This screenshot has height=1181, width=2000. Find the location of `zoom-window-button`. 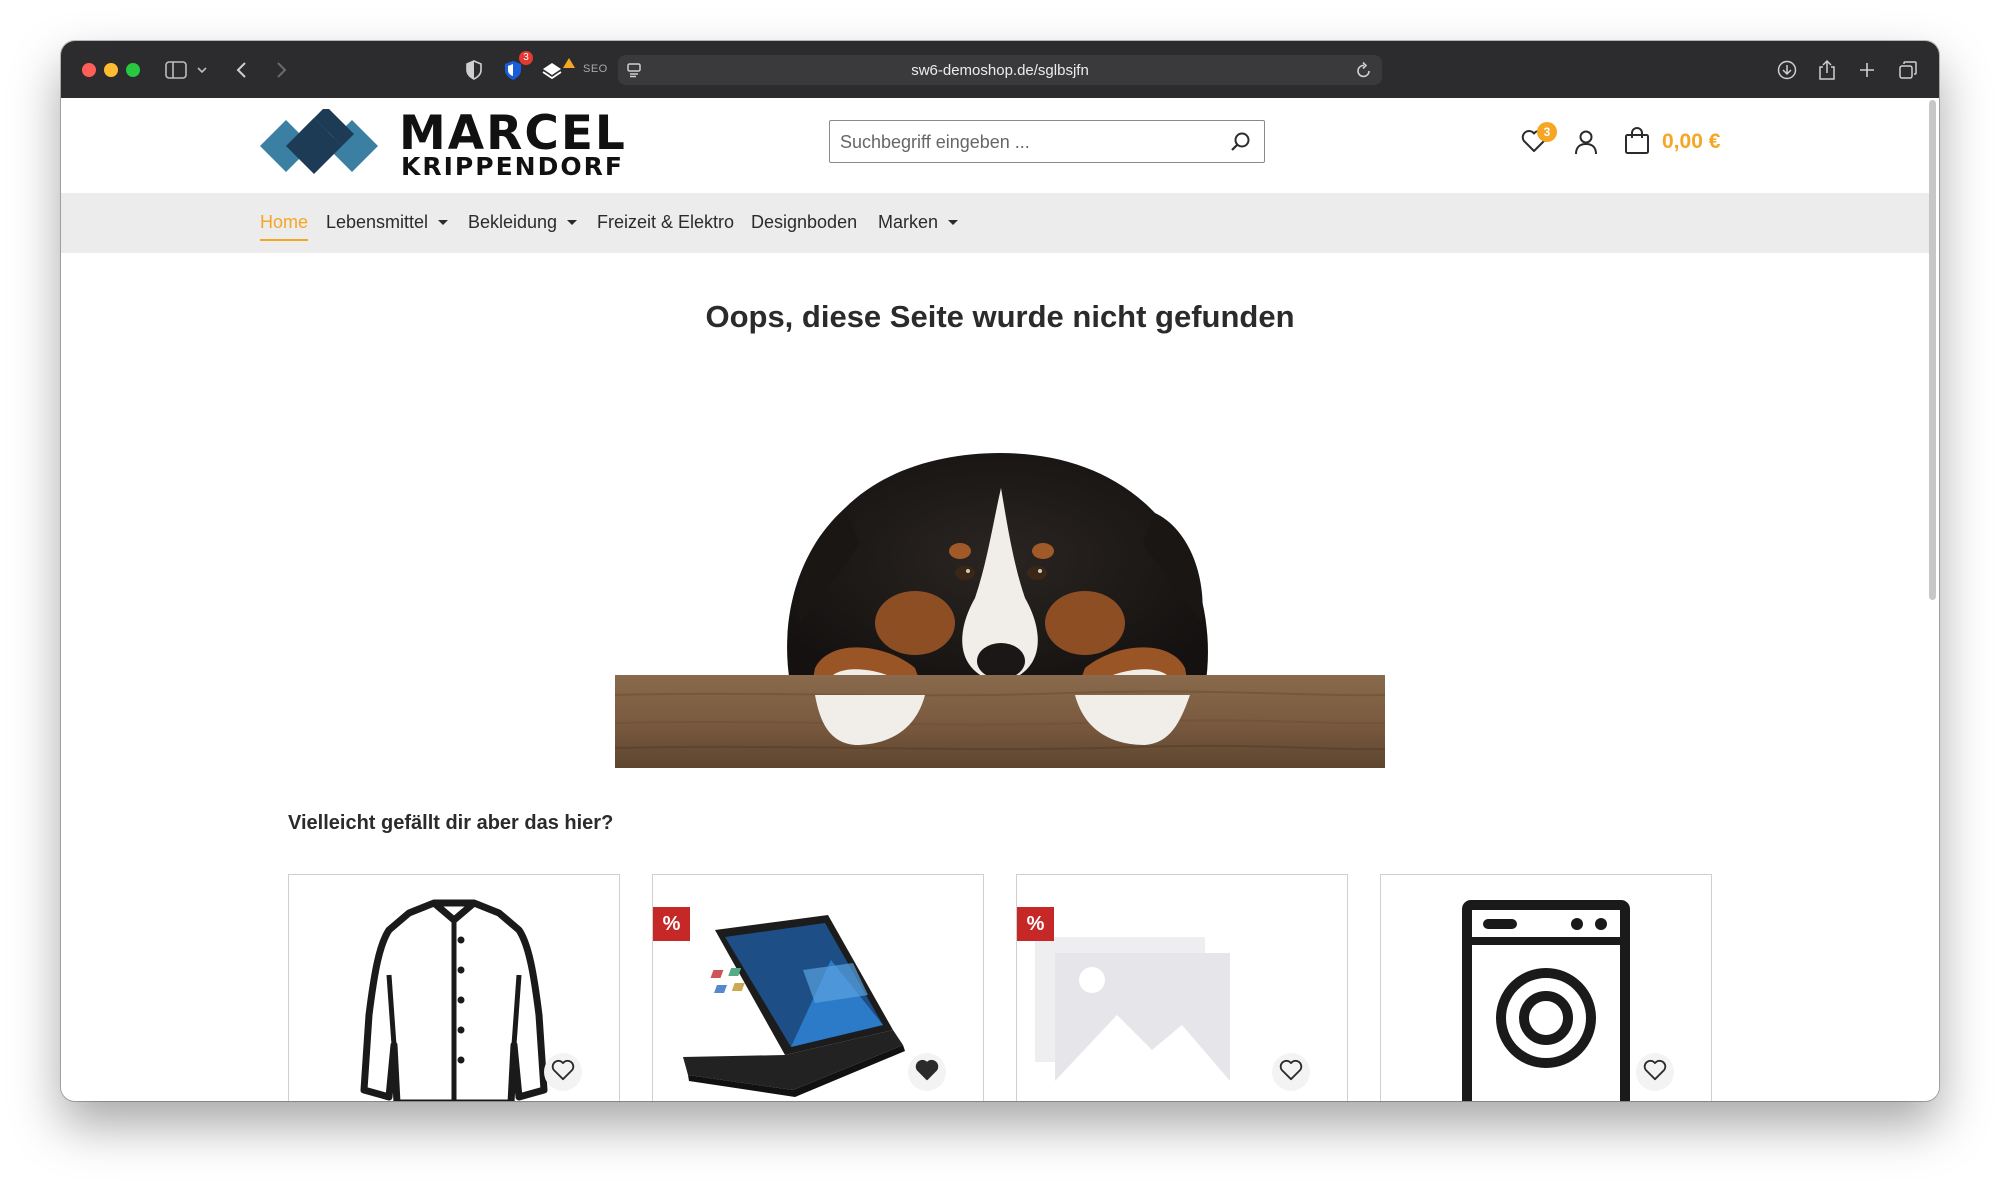

zoom-window-button is located at coordinates (133, 70).